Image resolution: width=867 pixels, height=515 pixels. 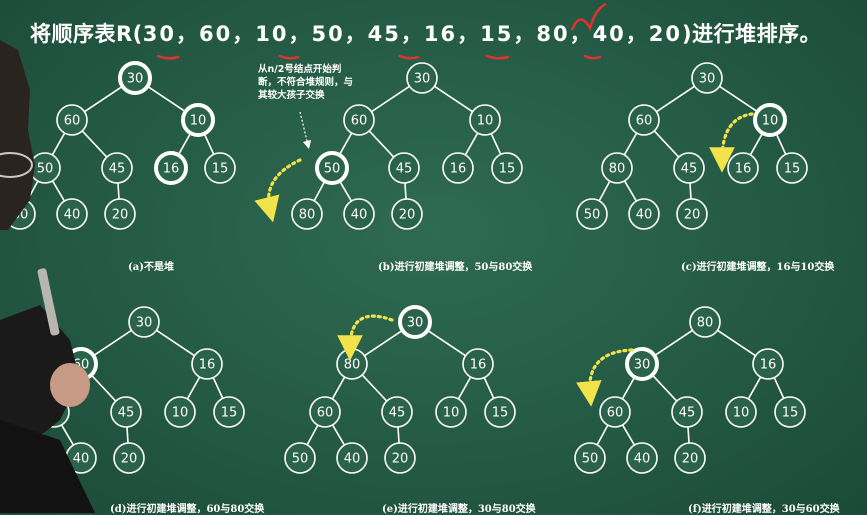 I want to click on caption-b: (b)进行初建堆调整，50与80交换, so click(x=455, y=267).